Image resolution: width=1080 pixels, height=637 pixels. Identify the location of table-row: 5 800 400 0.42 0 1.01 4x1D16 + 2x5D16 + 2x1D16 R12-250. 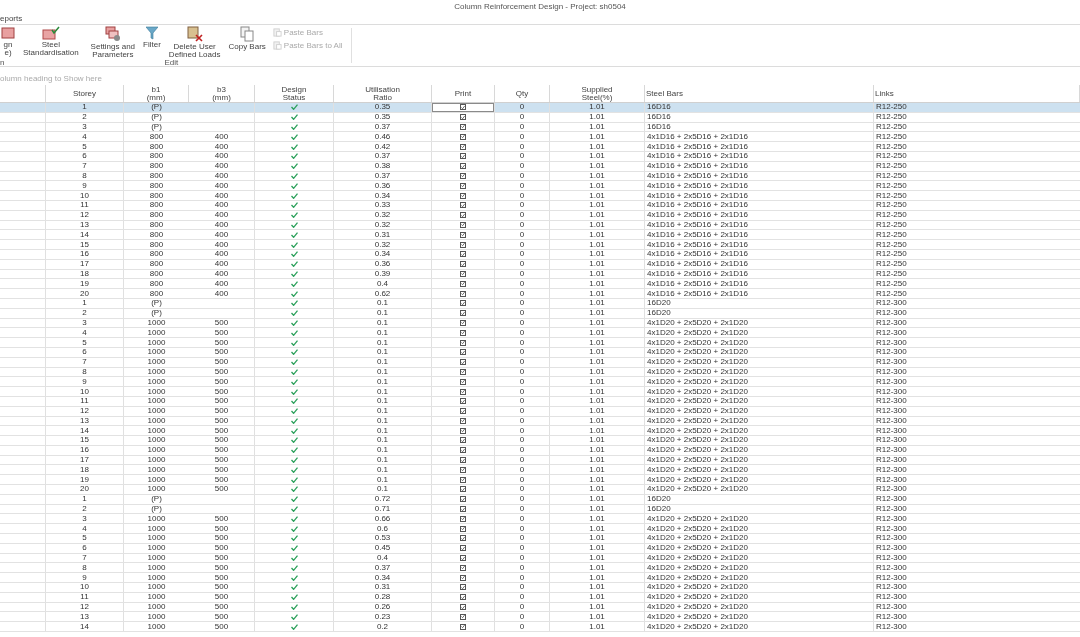
(540, 147).